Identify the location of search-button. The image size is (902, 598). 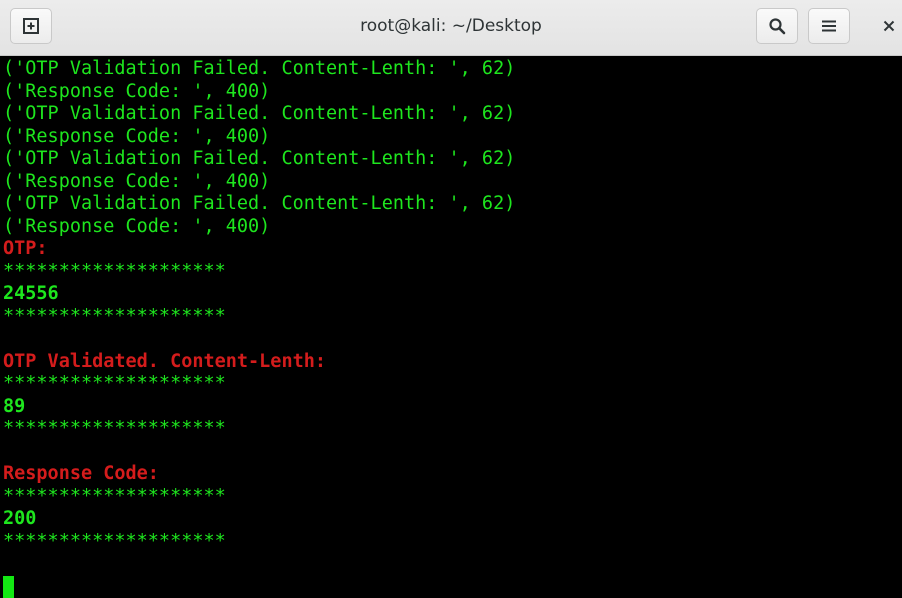
(777, 26).